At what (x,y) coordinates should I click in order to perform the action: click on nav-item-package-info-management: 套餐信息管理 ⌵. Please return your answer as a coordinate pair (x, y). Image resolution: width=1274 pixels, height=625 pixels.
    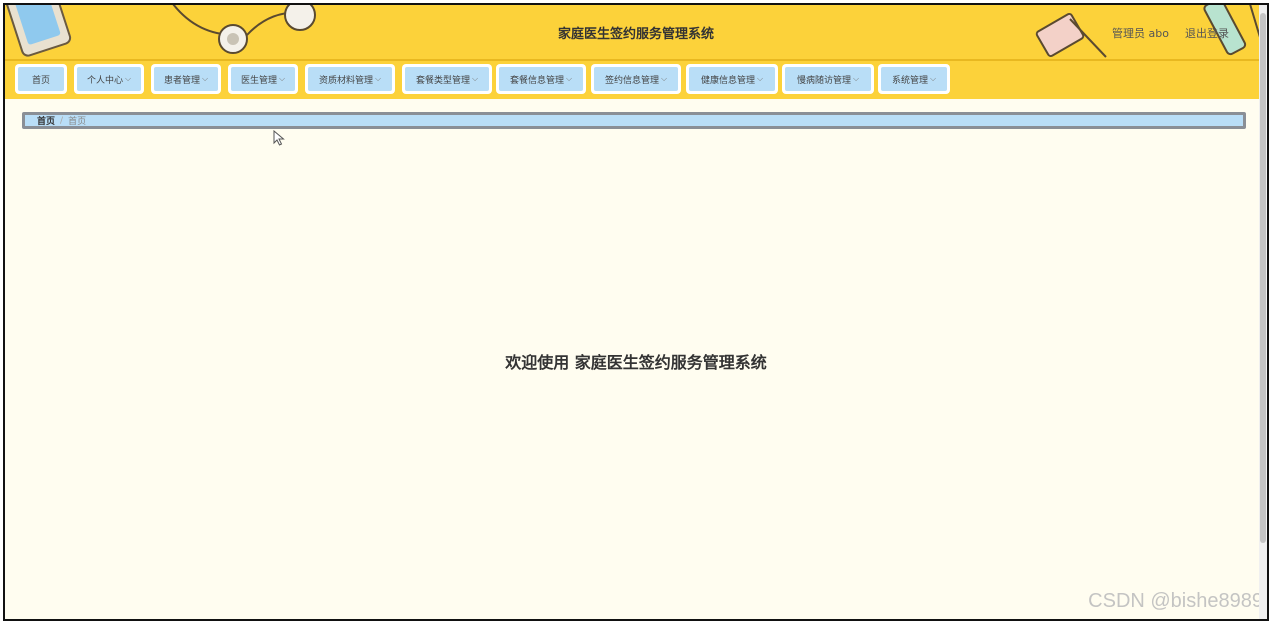
    Looking at the image, I should click on (541, 79).